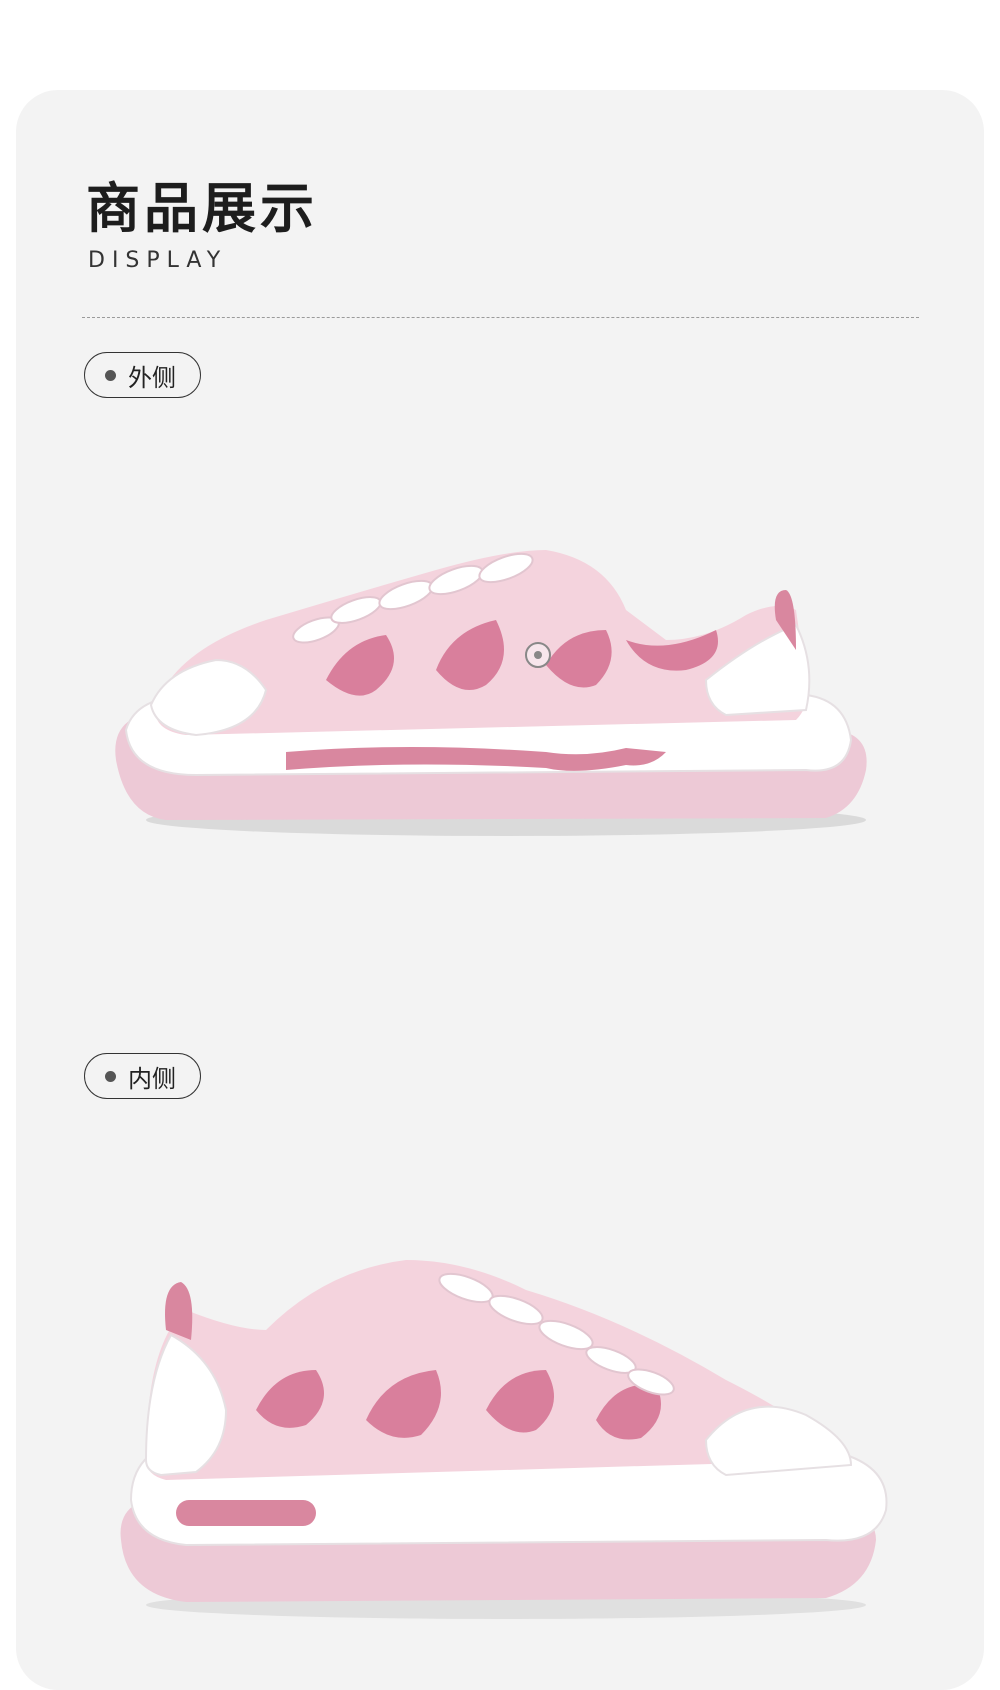 The image size is (1000, 1690). Describe the element at coordinates (152, 1078) in the screenshot. I see `section-tag-label: 内侧` at that location.